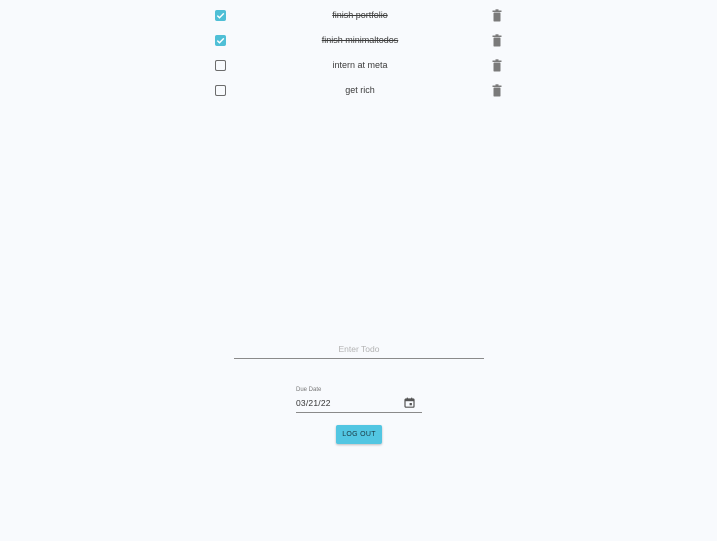 This screenshot has width=717, height=541. I want to click on todo-input, so click(359, 349).